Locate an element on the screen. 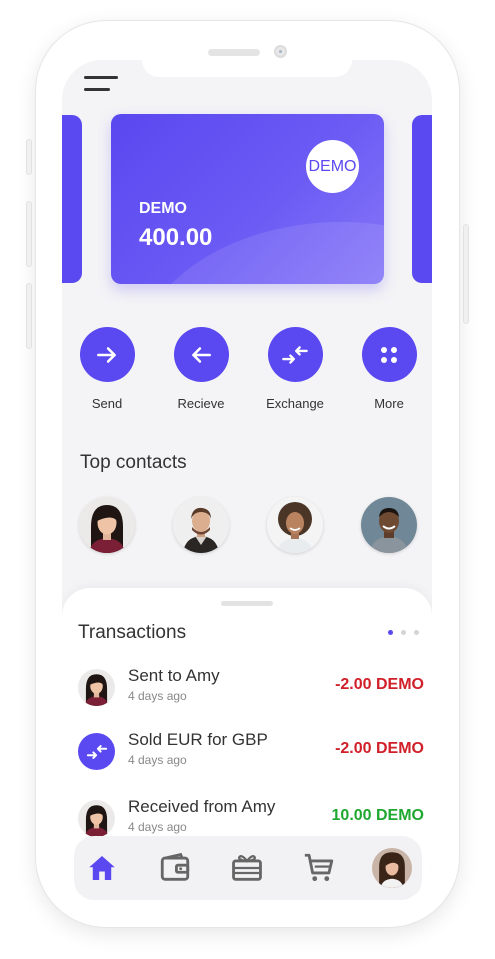  send-label: Send is located at coordinates (107, 403).